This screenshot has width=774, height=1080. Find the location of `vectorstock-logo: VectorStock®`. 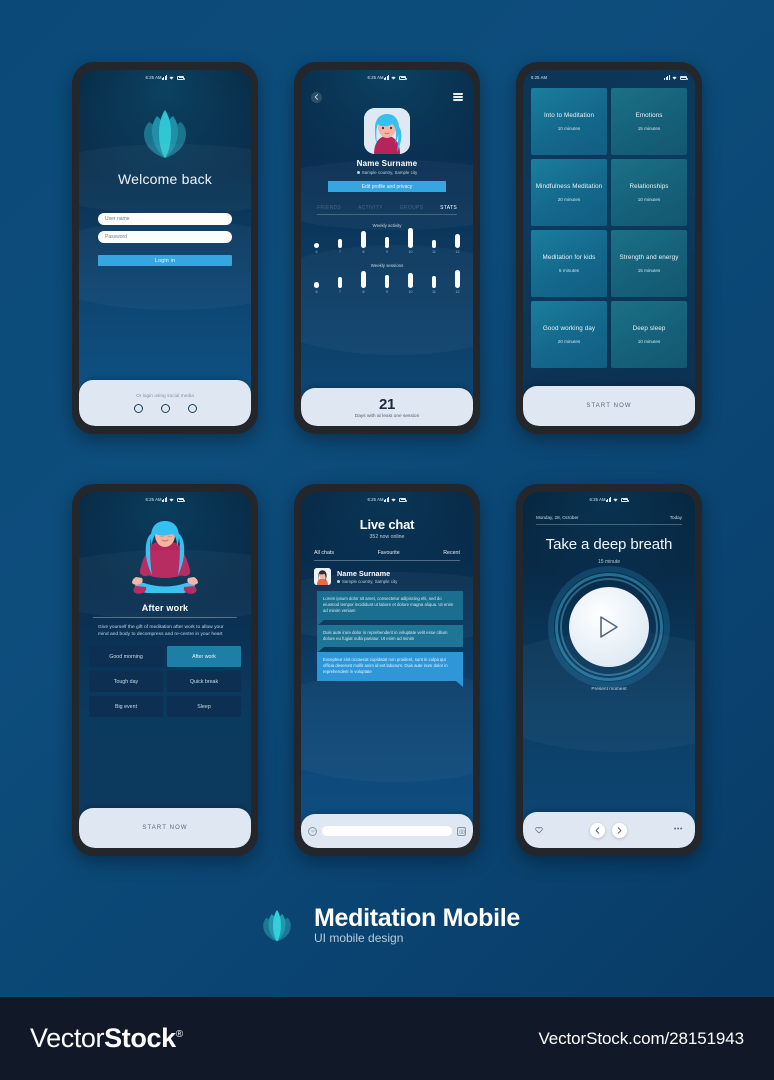

vectorstock-logo: VectorStock® is located at coordinates (106, 1038).